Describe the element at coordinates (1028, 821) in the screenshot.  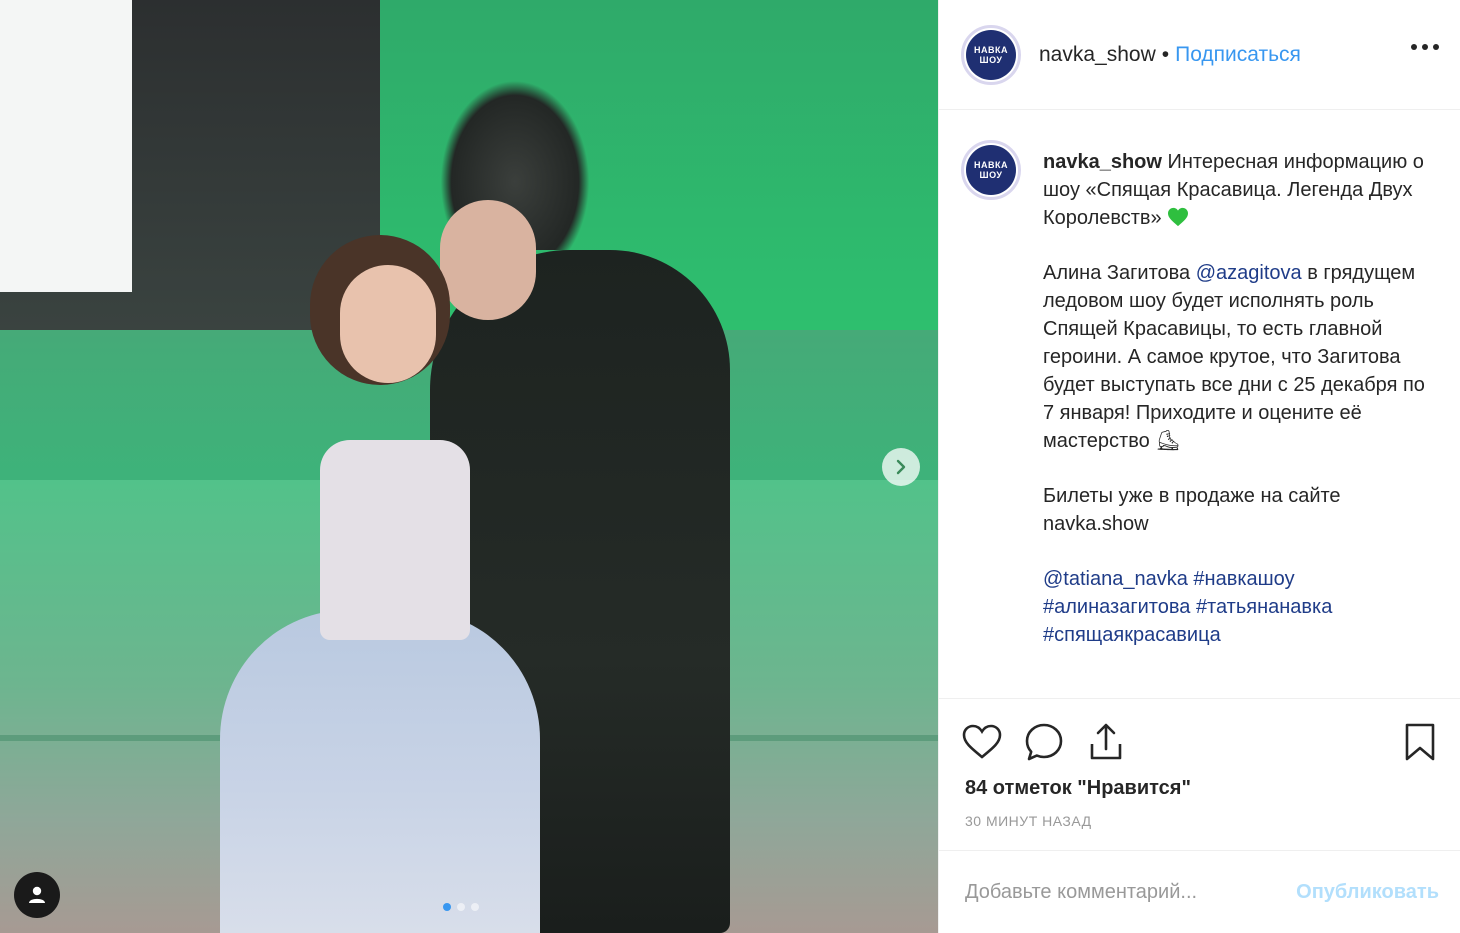
I see `post-timestamp: 30 минут назад` at that location.